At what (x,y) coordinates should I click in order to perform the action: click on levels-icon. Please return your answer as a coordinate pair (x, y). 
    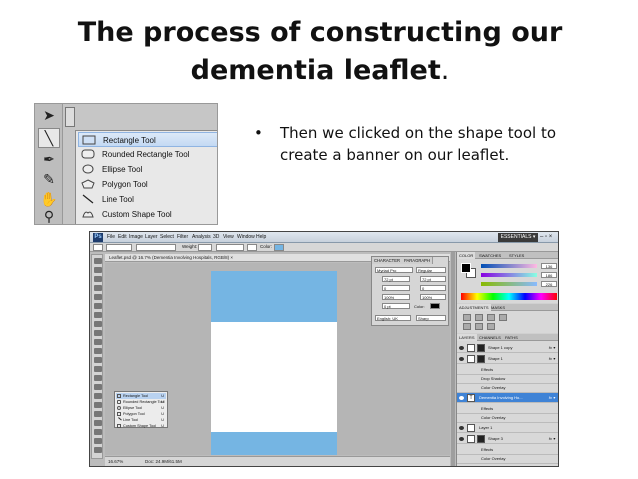
    Looking at the image, I should click on (479, 317).